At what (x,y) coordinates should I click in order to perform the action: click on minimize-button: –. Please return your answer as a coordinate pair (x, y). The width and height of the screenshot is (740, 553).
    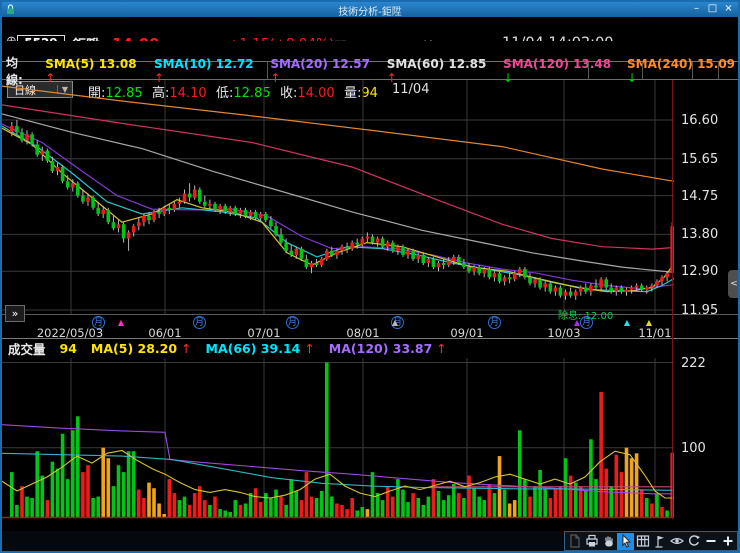
    Looking at the image, I should click on (696, 8).